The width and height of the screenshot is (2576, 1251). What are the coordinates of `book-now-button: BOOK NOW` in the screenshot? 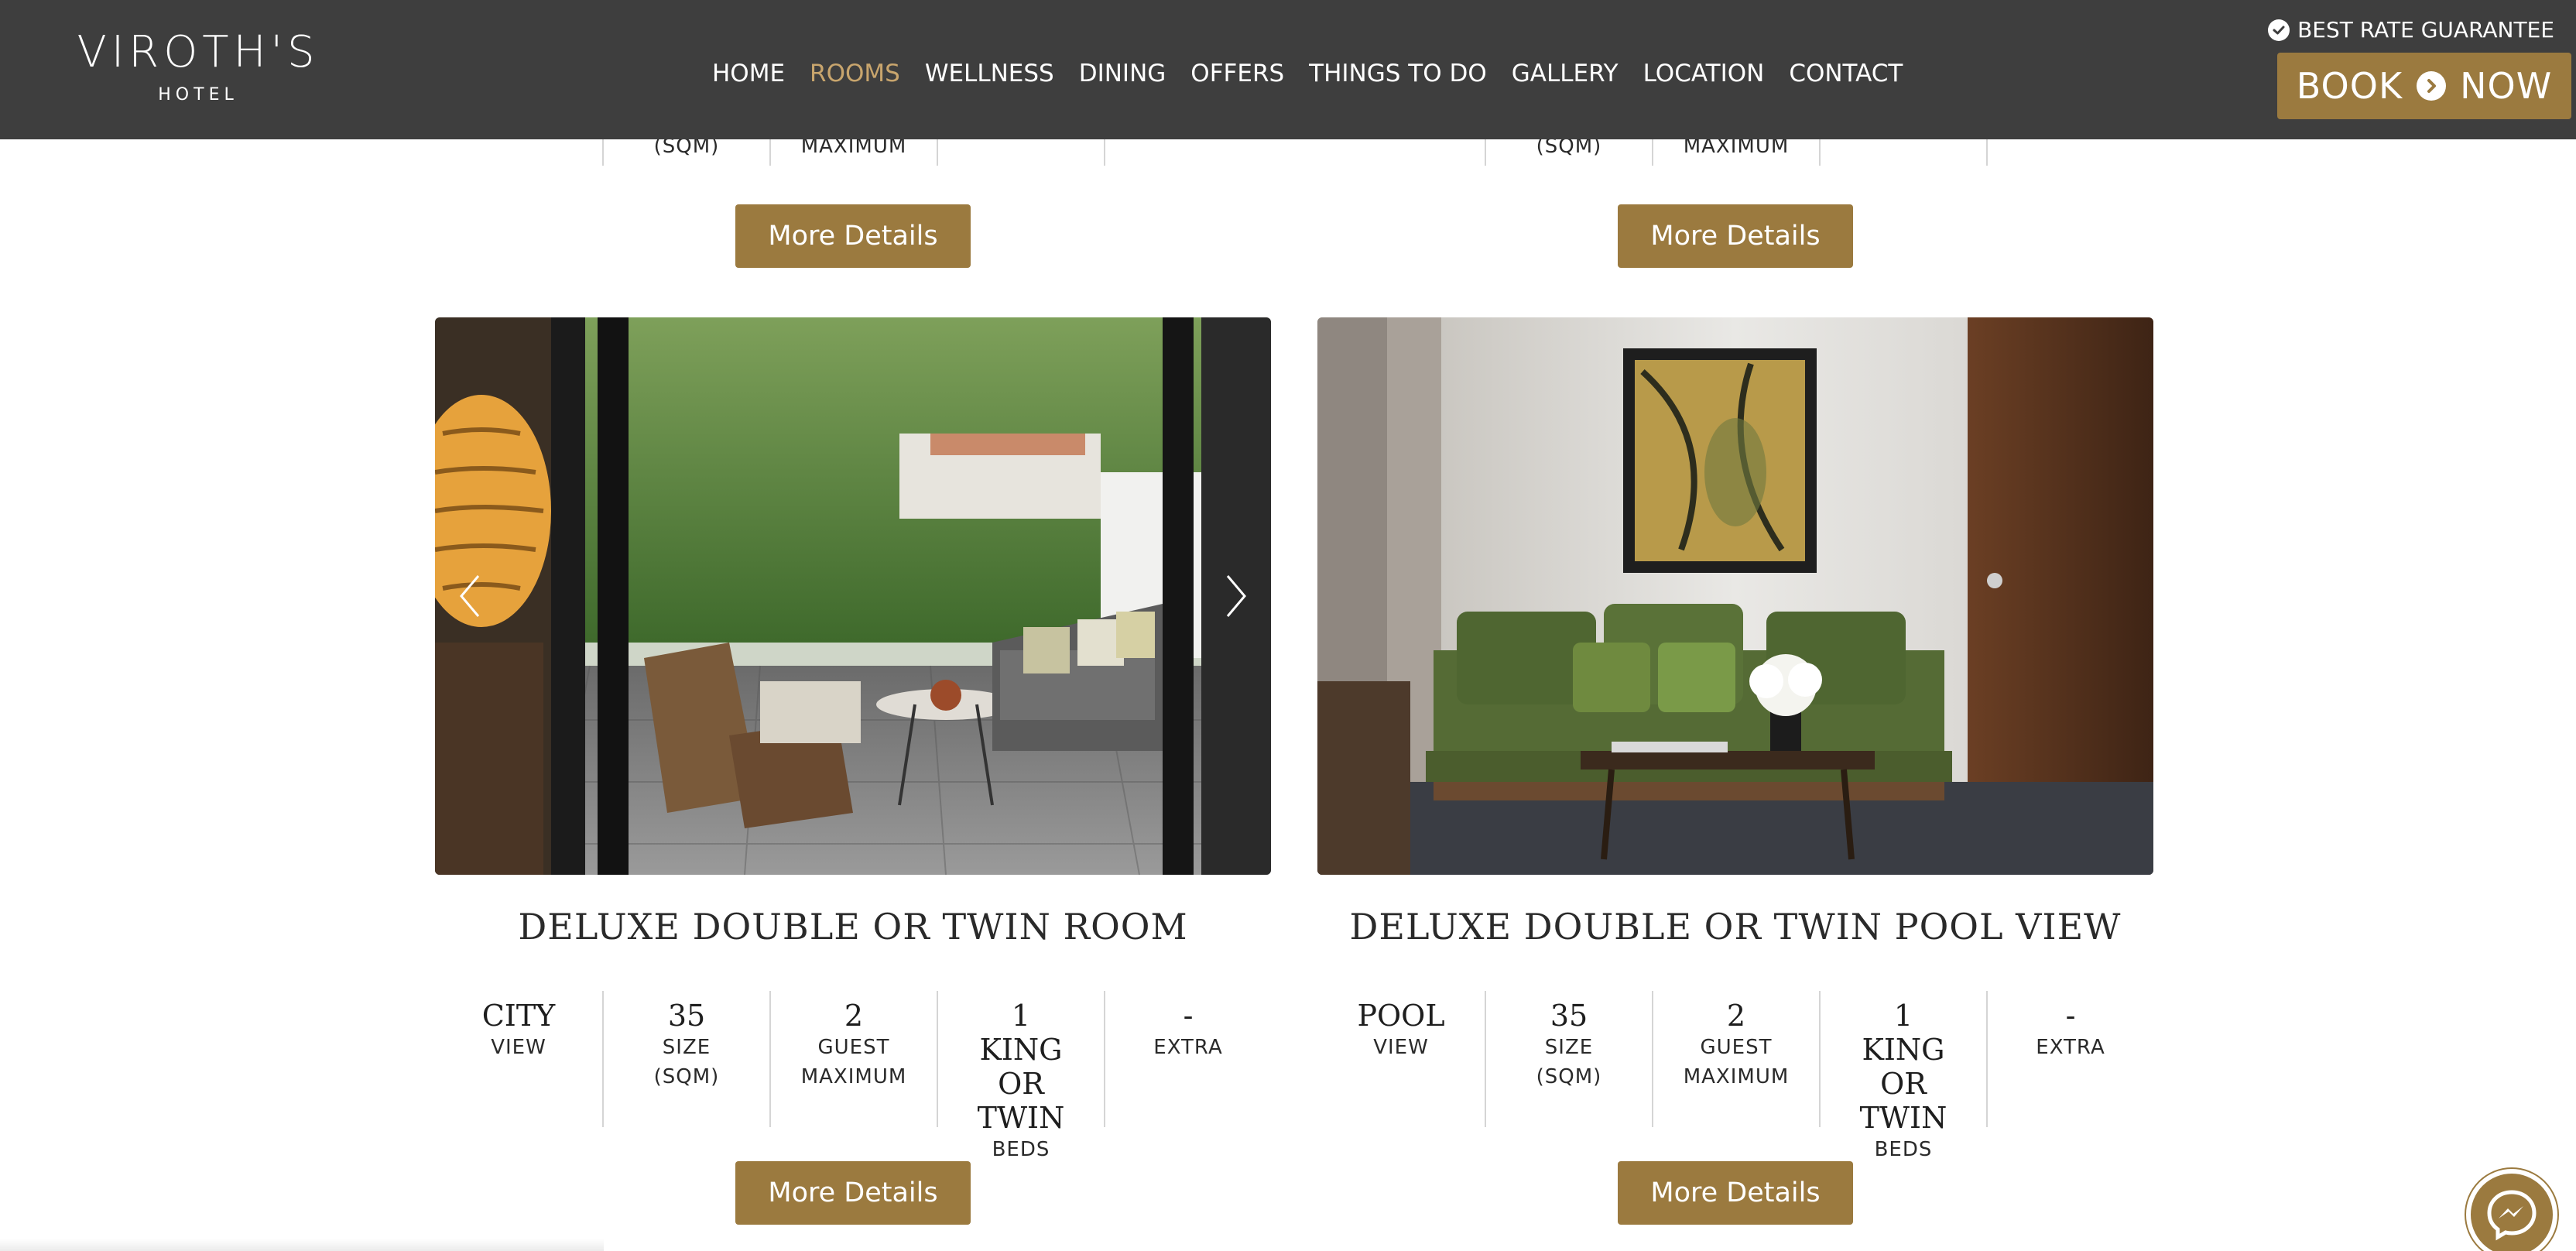 It's located at (2424, 86).